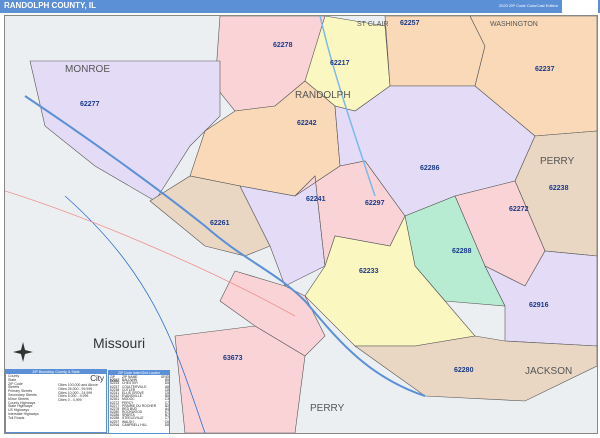  Describe the element at coordinates (70, 400) in the screenshot. I see `legend-city-row: Cities 0 - 4,999` at that location.